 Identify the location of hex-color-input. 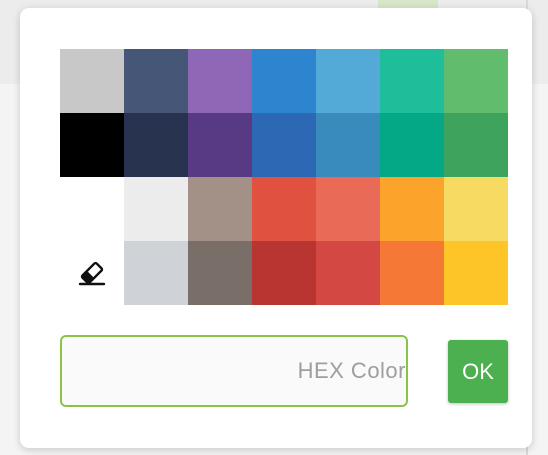
(234, 371).